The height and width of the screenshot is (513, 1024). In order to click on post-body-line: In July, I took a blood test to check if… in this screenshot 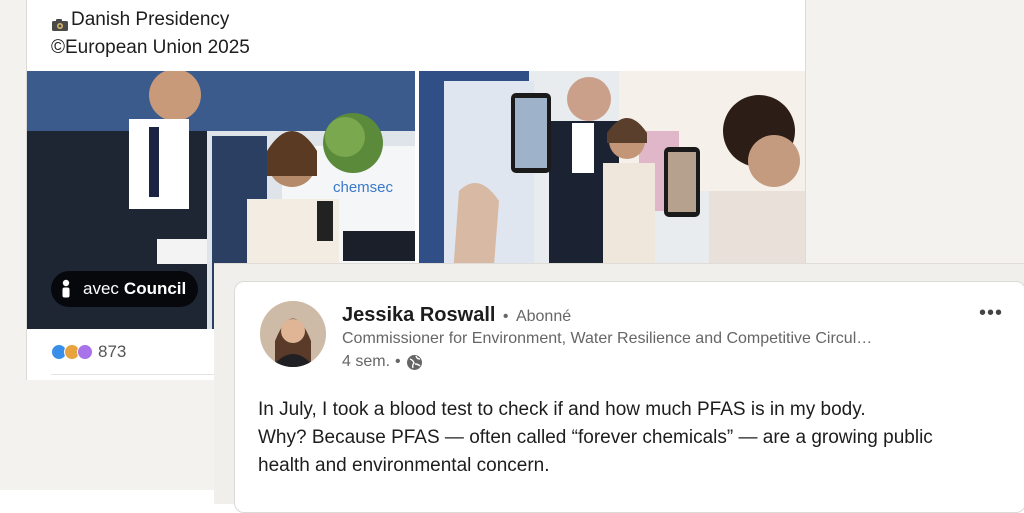, I will do `click(562, 409)`.